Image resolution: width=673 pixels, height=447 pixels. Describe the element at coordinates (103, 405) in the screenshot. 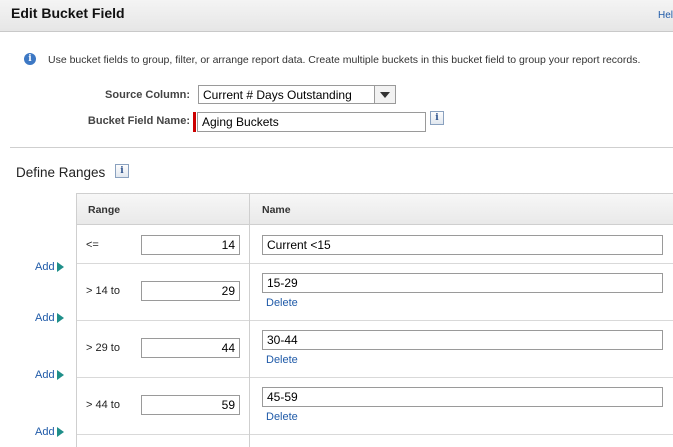

I see `range-operator: > 44 to` at that location.